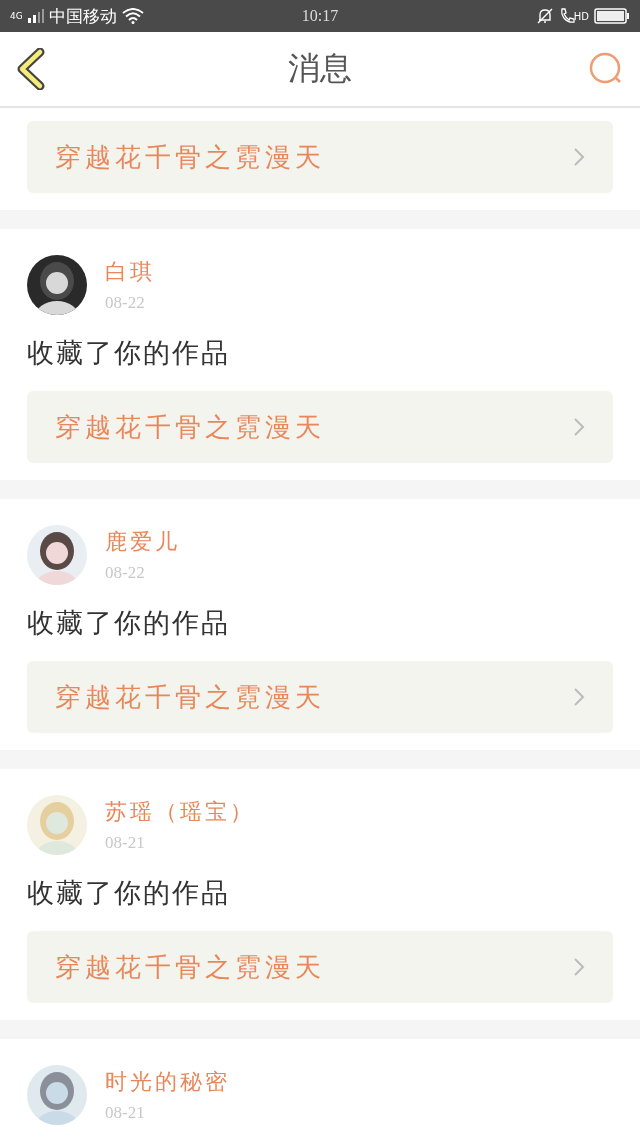  I want to click on user-name: 白琪, so click(130, 272).